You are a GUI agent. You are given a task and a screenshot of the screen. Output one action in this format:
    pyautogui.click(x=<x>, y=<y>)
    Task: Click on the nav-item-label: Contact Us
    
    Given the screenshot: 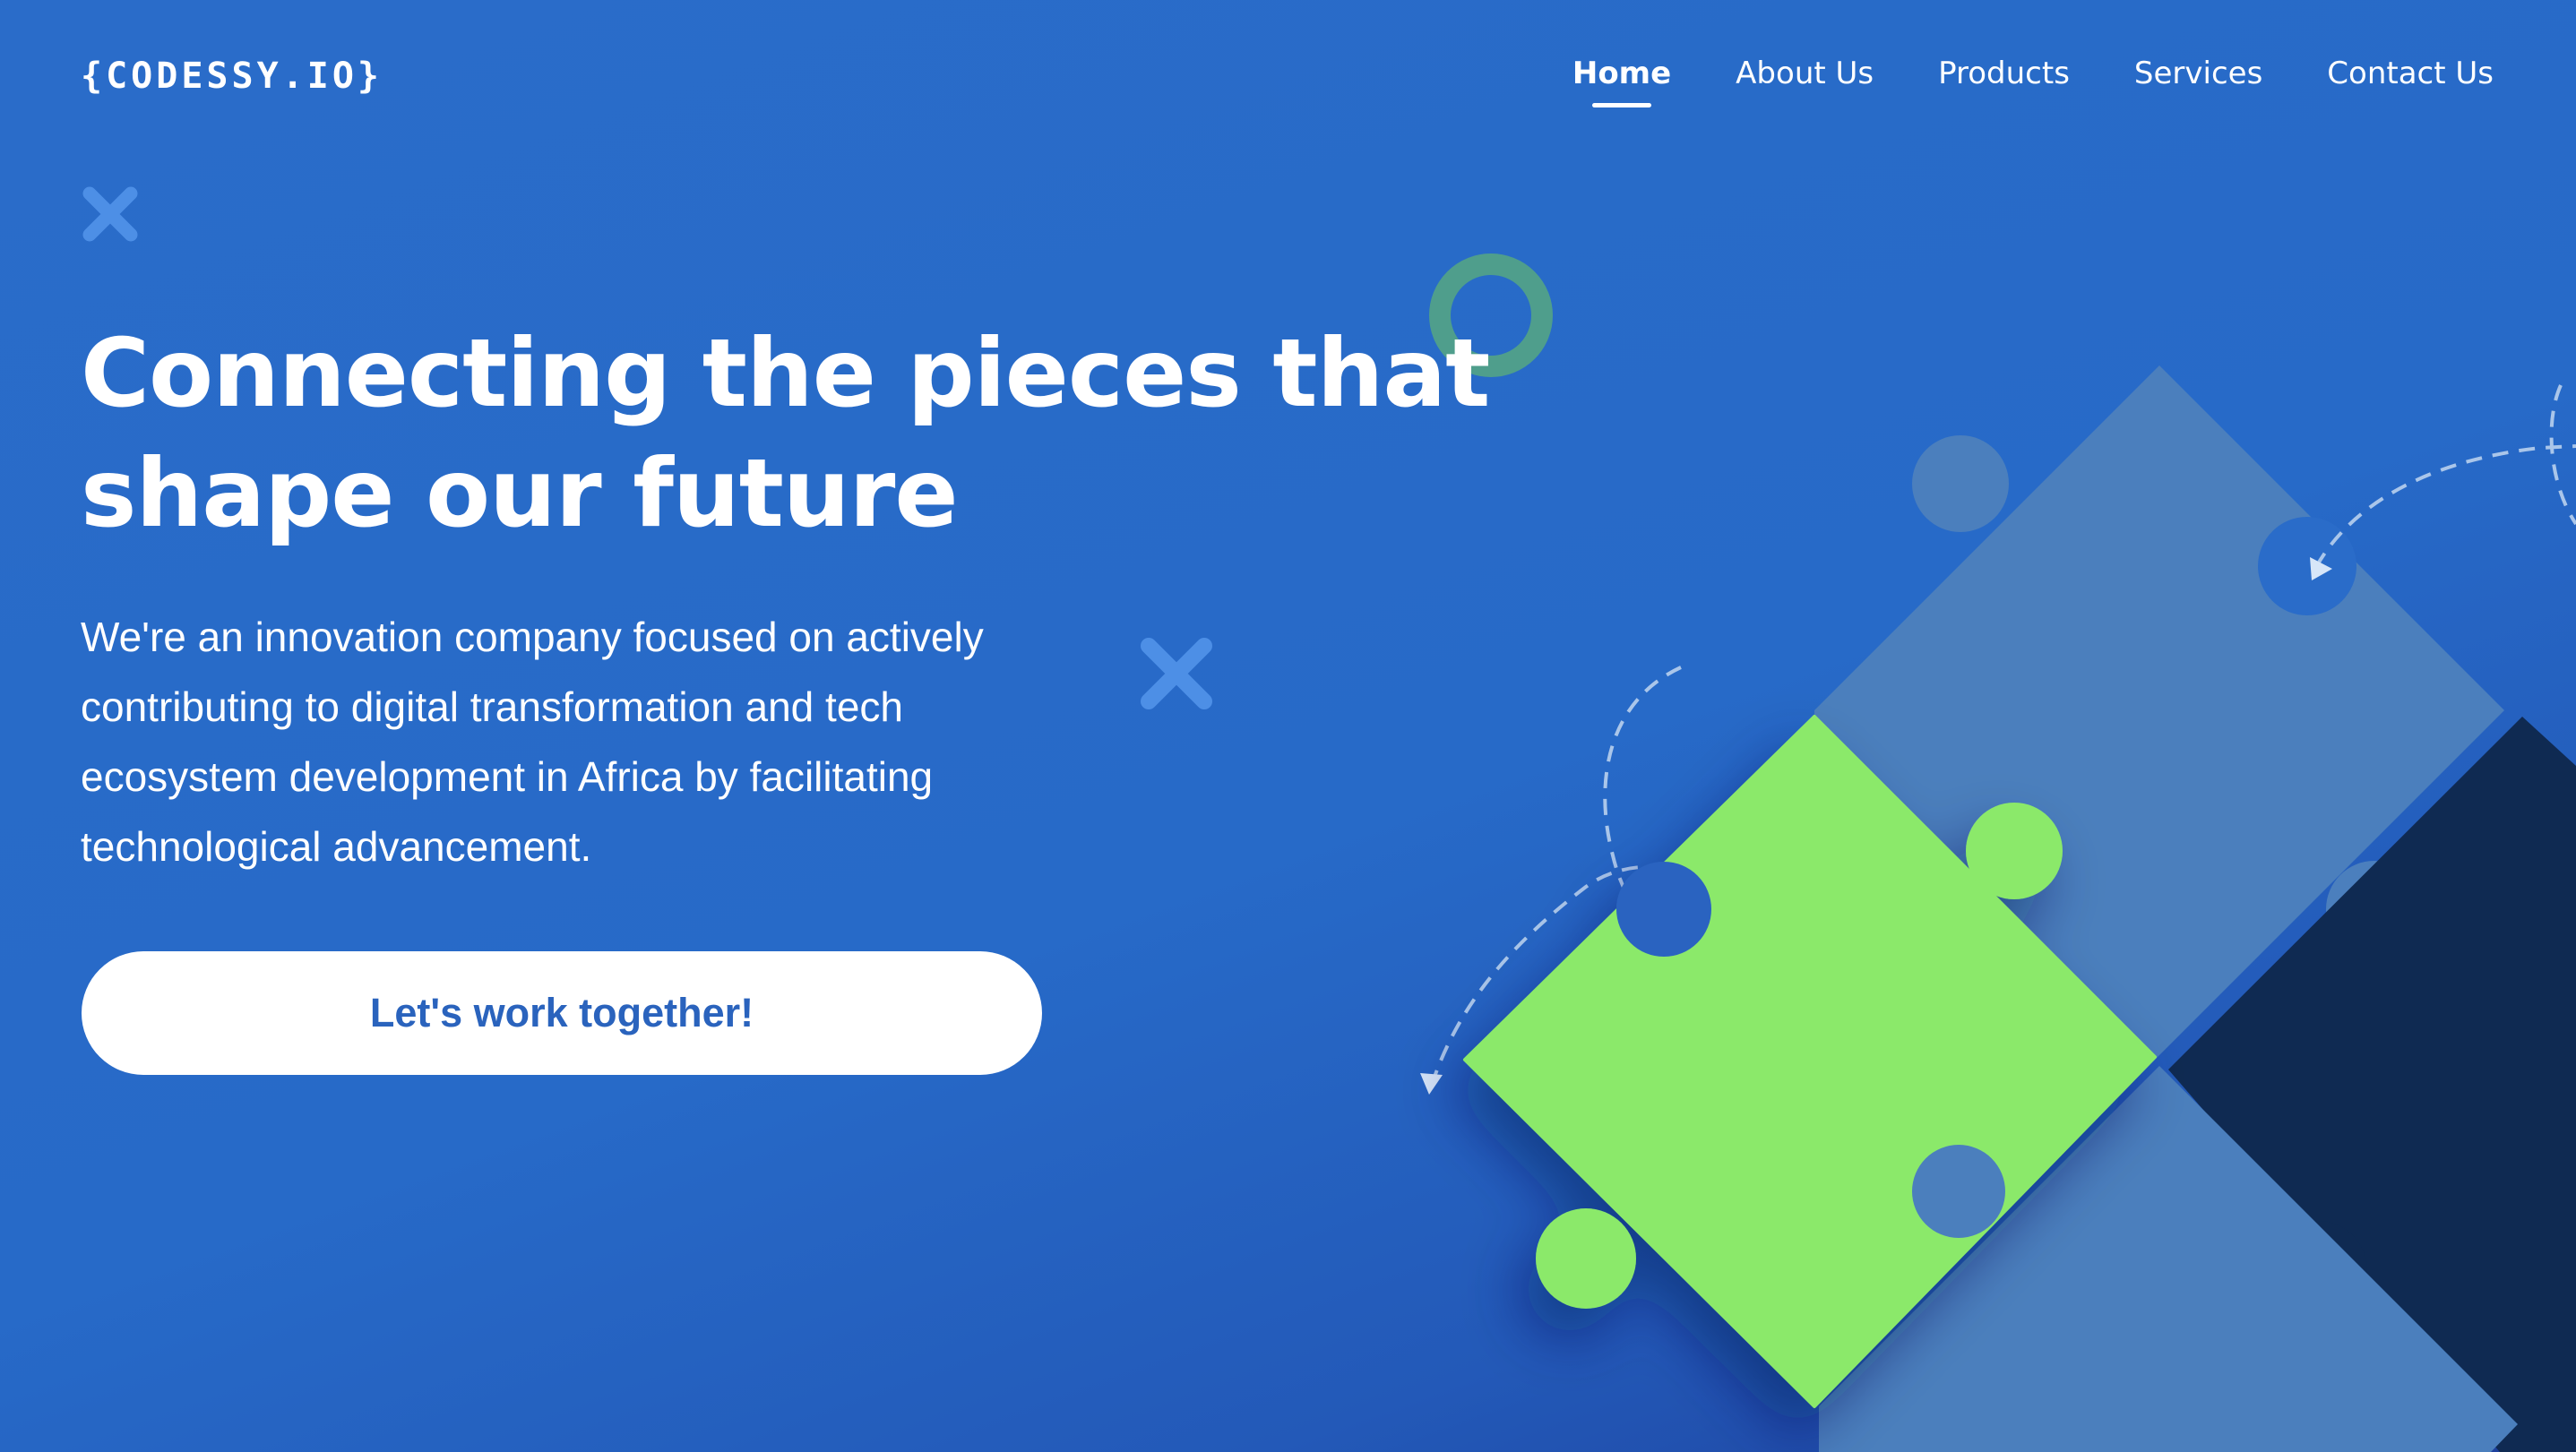 What is the action you would take?
    pyautogui.click(x=2410, y=74)
    